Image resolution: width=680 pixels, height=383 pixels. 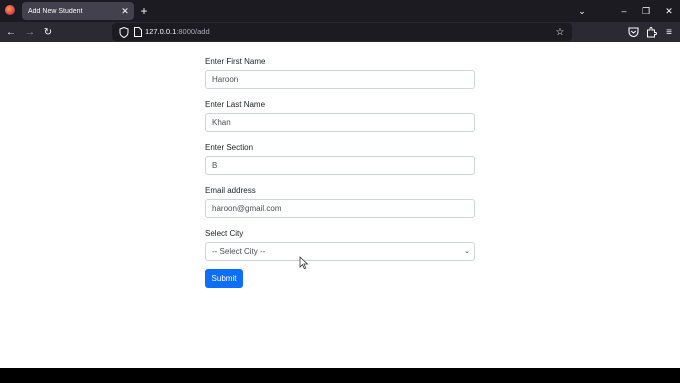 What do you see at coordinates (55, 11) in the screenshot?
I see `tab-title: Add New Student` at bounding box center [55, 11].